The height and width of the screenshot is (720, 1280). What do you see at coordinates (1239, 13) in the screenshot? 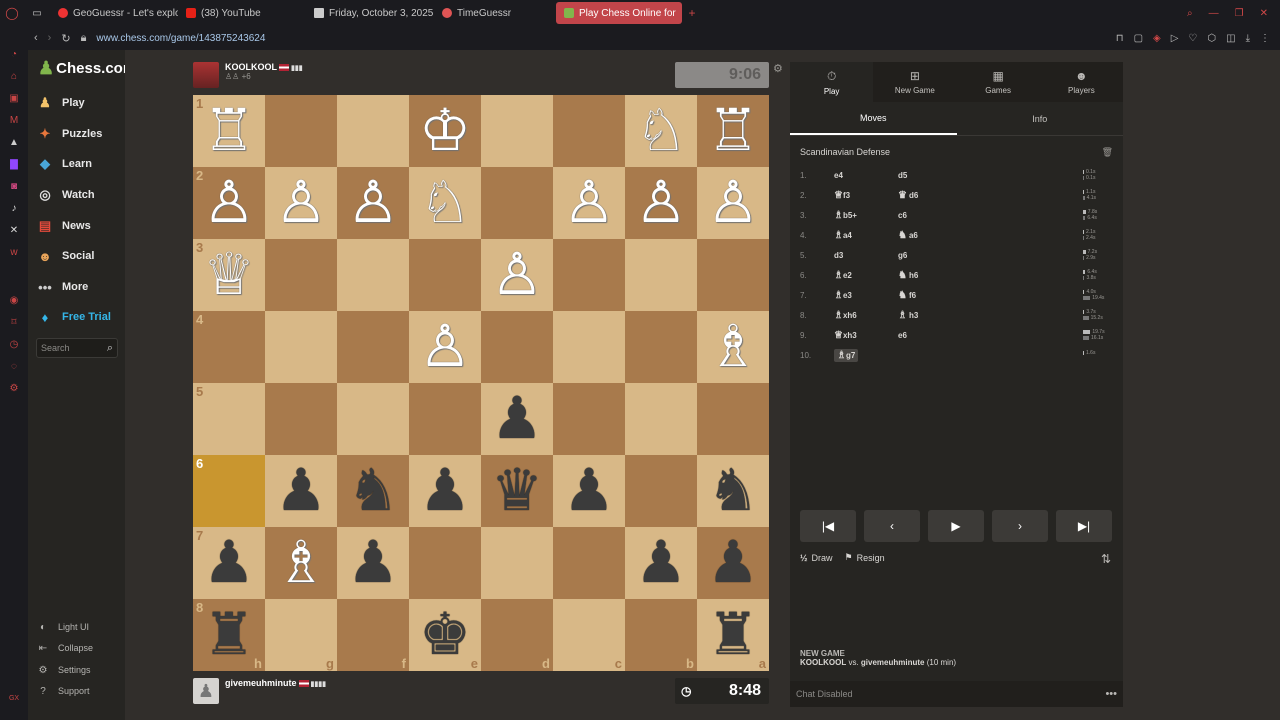
I see `maximize-icon: ❐` at bounding box center [1239, 13].